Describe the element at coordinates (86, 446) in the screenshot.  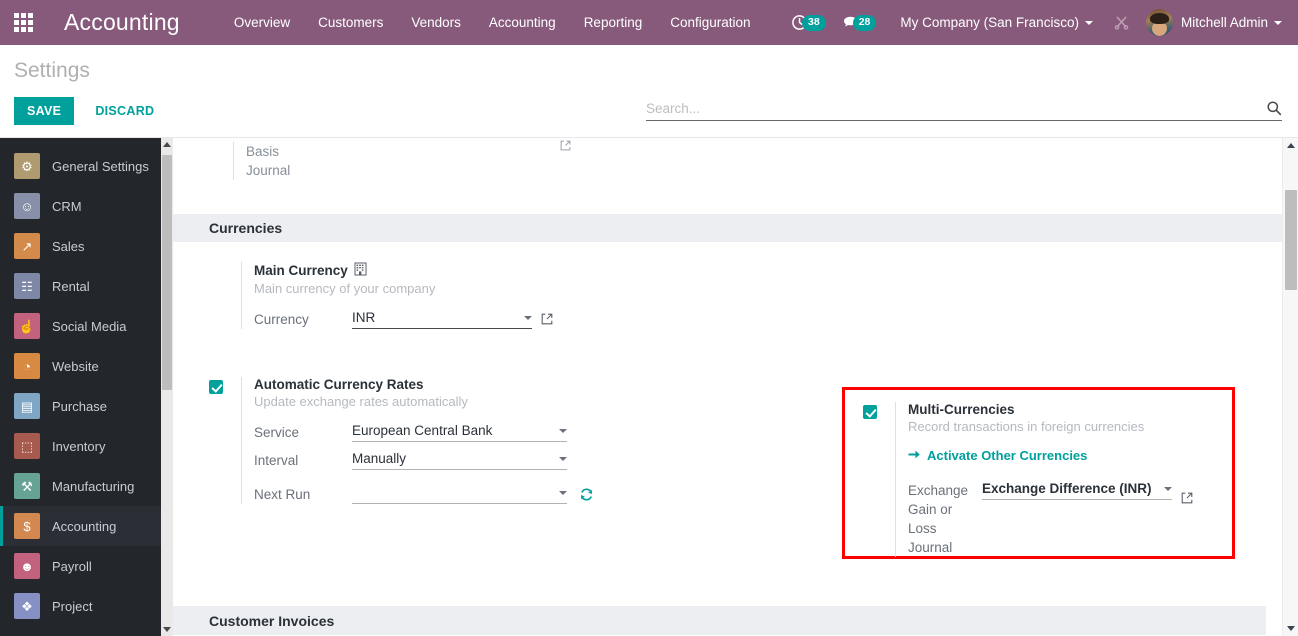
I see `sidebar-item-inventory: ⬚ Inventory` at that location.